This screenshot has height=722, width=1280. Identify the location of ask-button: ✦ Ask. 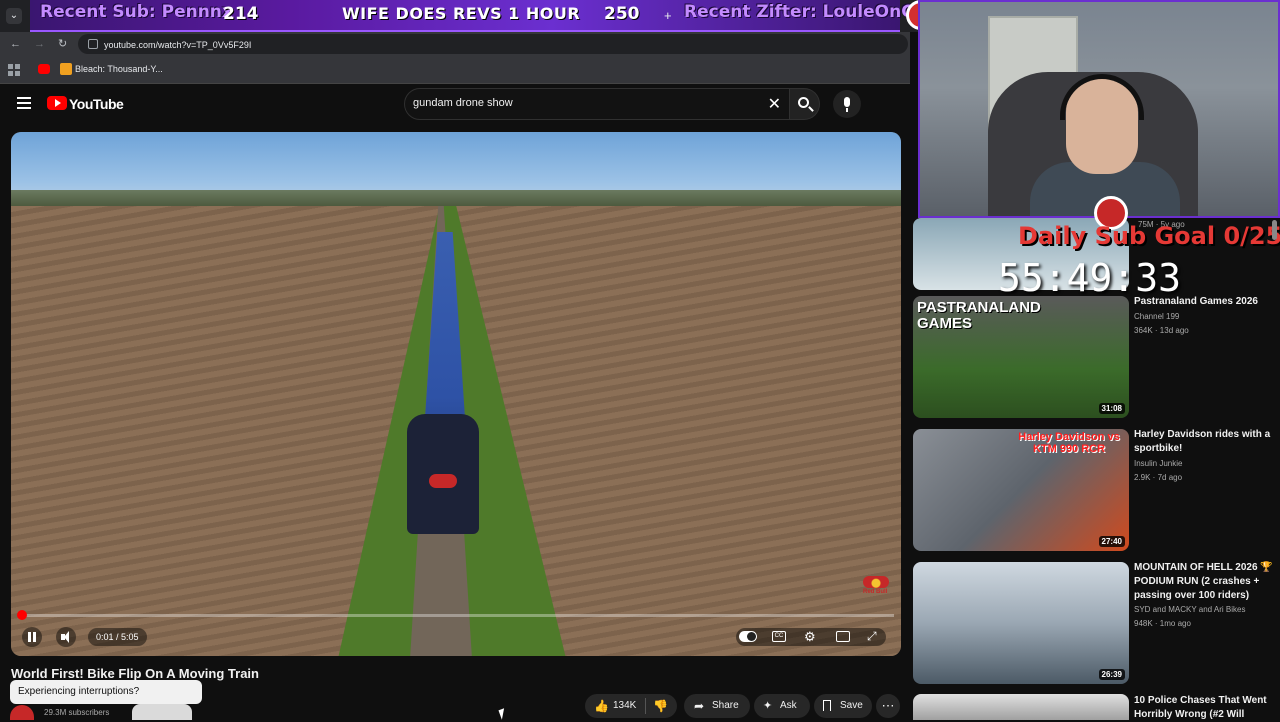
(782, 706).